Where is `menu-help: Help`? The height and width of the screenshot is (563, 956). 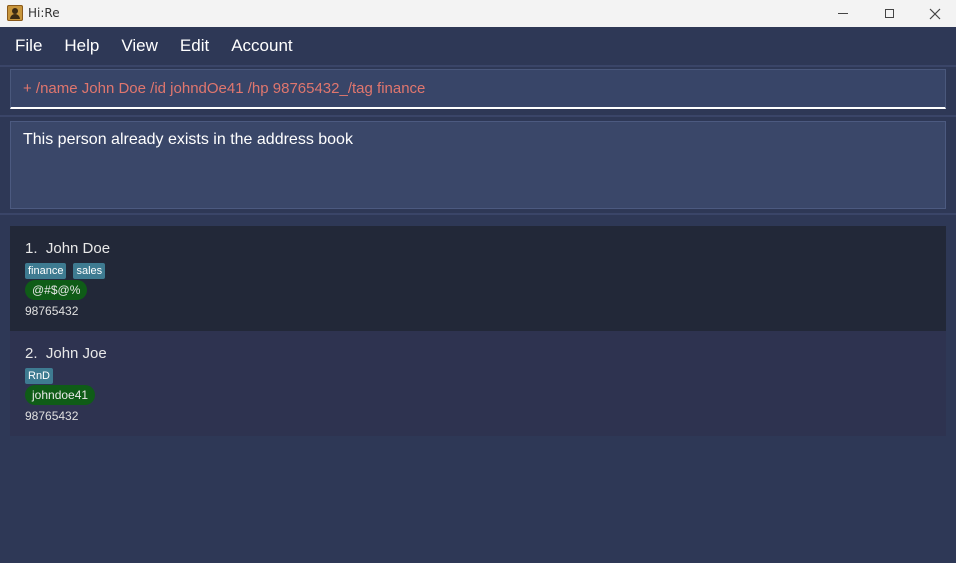 menu-help: Help is located at coordinates (81, 46).